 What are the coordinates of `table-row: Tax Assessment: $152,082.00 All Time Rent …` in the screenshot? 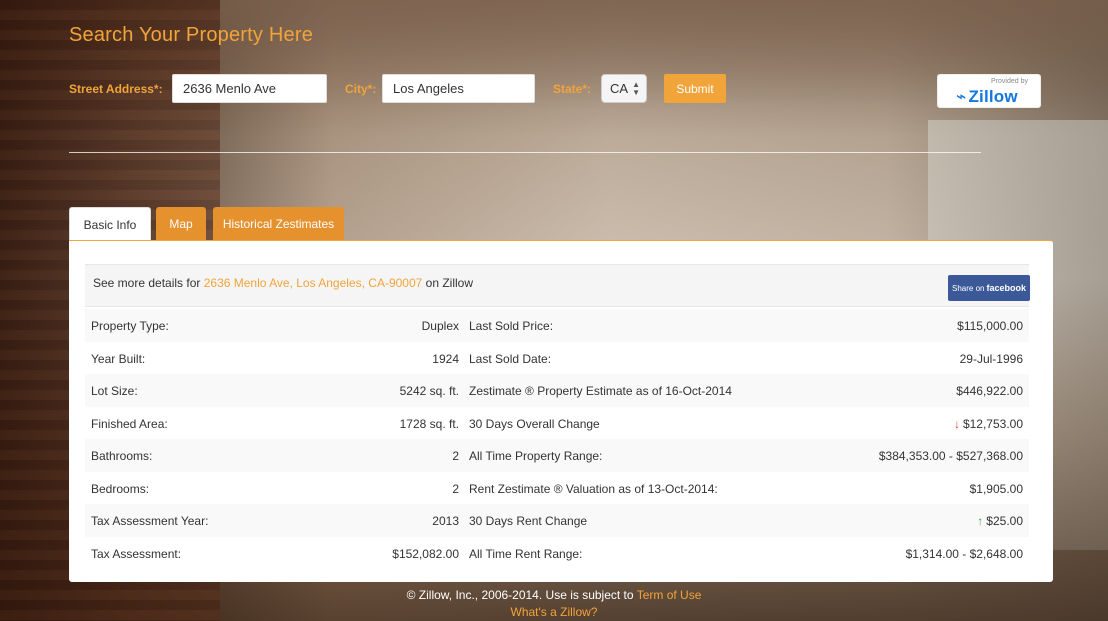 It's located at (557, 552).